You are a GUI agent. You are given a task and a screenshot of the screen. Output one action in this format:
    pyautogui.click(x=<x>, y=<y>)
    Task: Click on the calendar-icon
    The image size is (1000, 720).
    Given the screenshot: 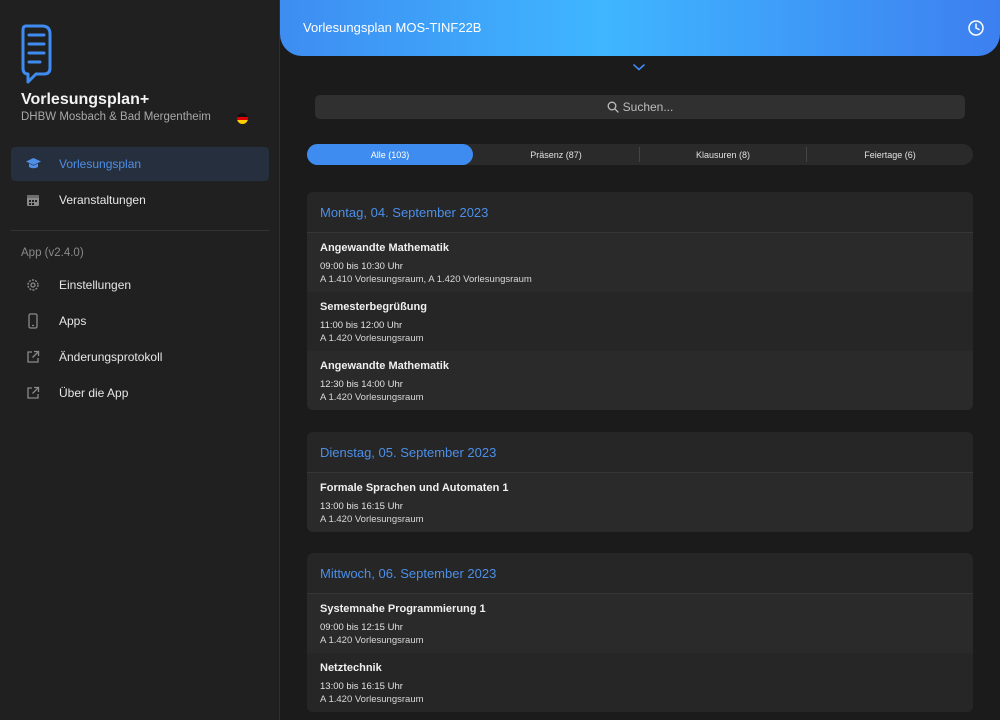 What is the action you would take?
    pyautogui.click(x=33, y=200)
    